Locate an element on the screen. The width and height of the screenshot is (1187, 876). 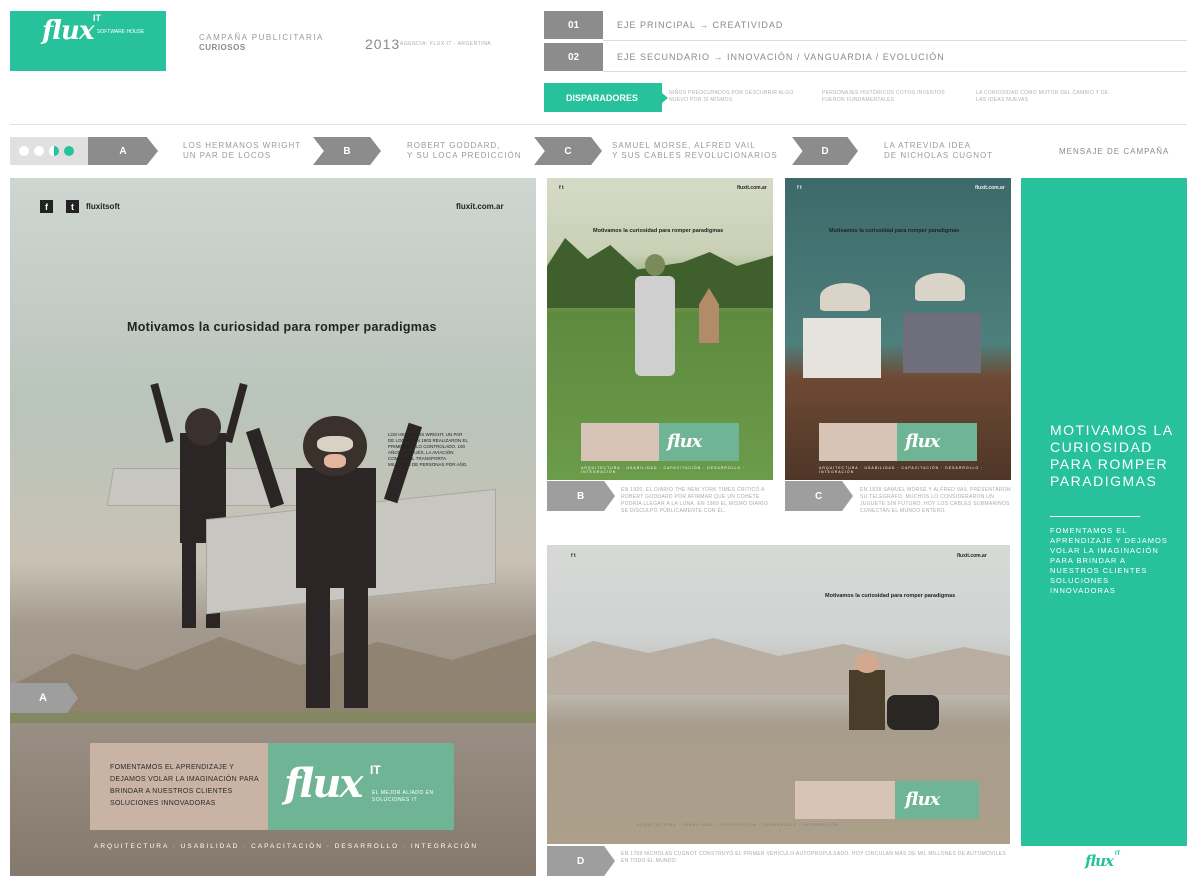
poster-d-label: D is located at coordinates (581, 861).